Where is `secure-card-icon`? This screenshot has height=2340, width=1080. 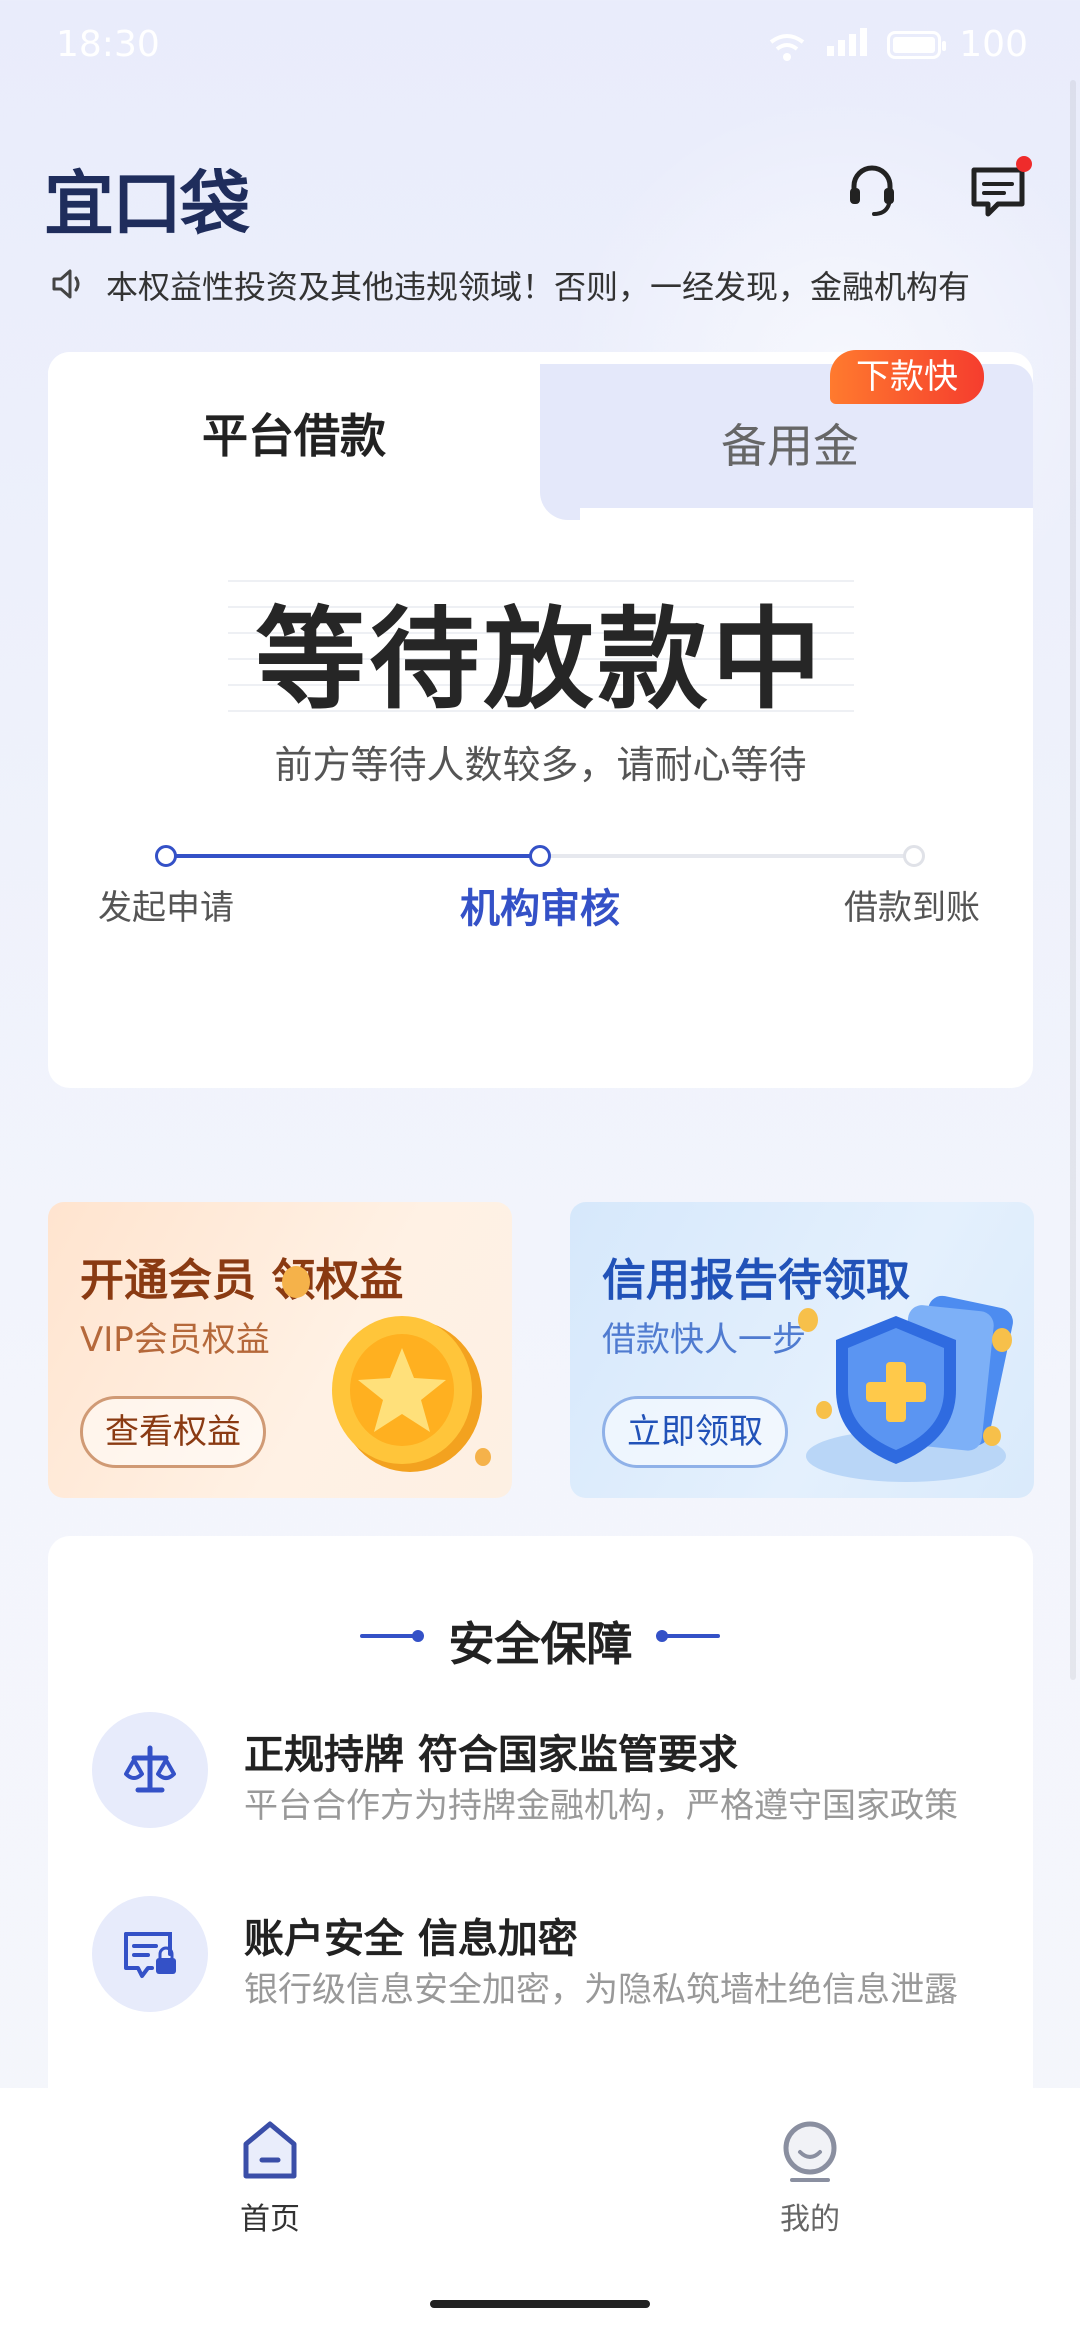
secure-card-icon is located at coordinates (150, 1954).